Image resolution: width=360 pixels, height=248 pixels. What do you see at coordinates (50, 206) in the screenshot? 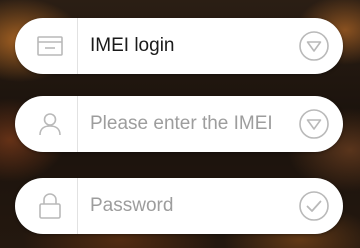
I see `lock-icon` at bounding box center [50, 206].